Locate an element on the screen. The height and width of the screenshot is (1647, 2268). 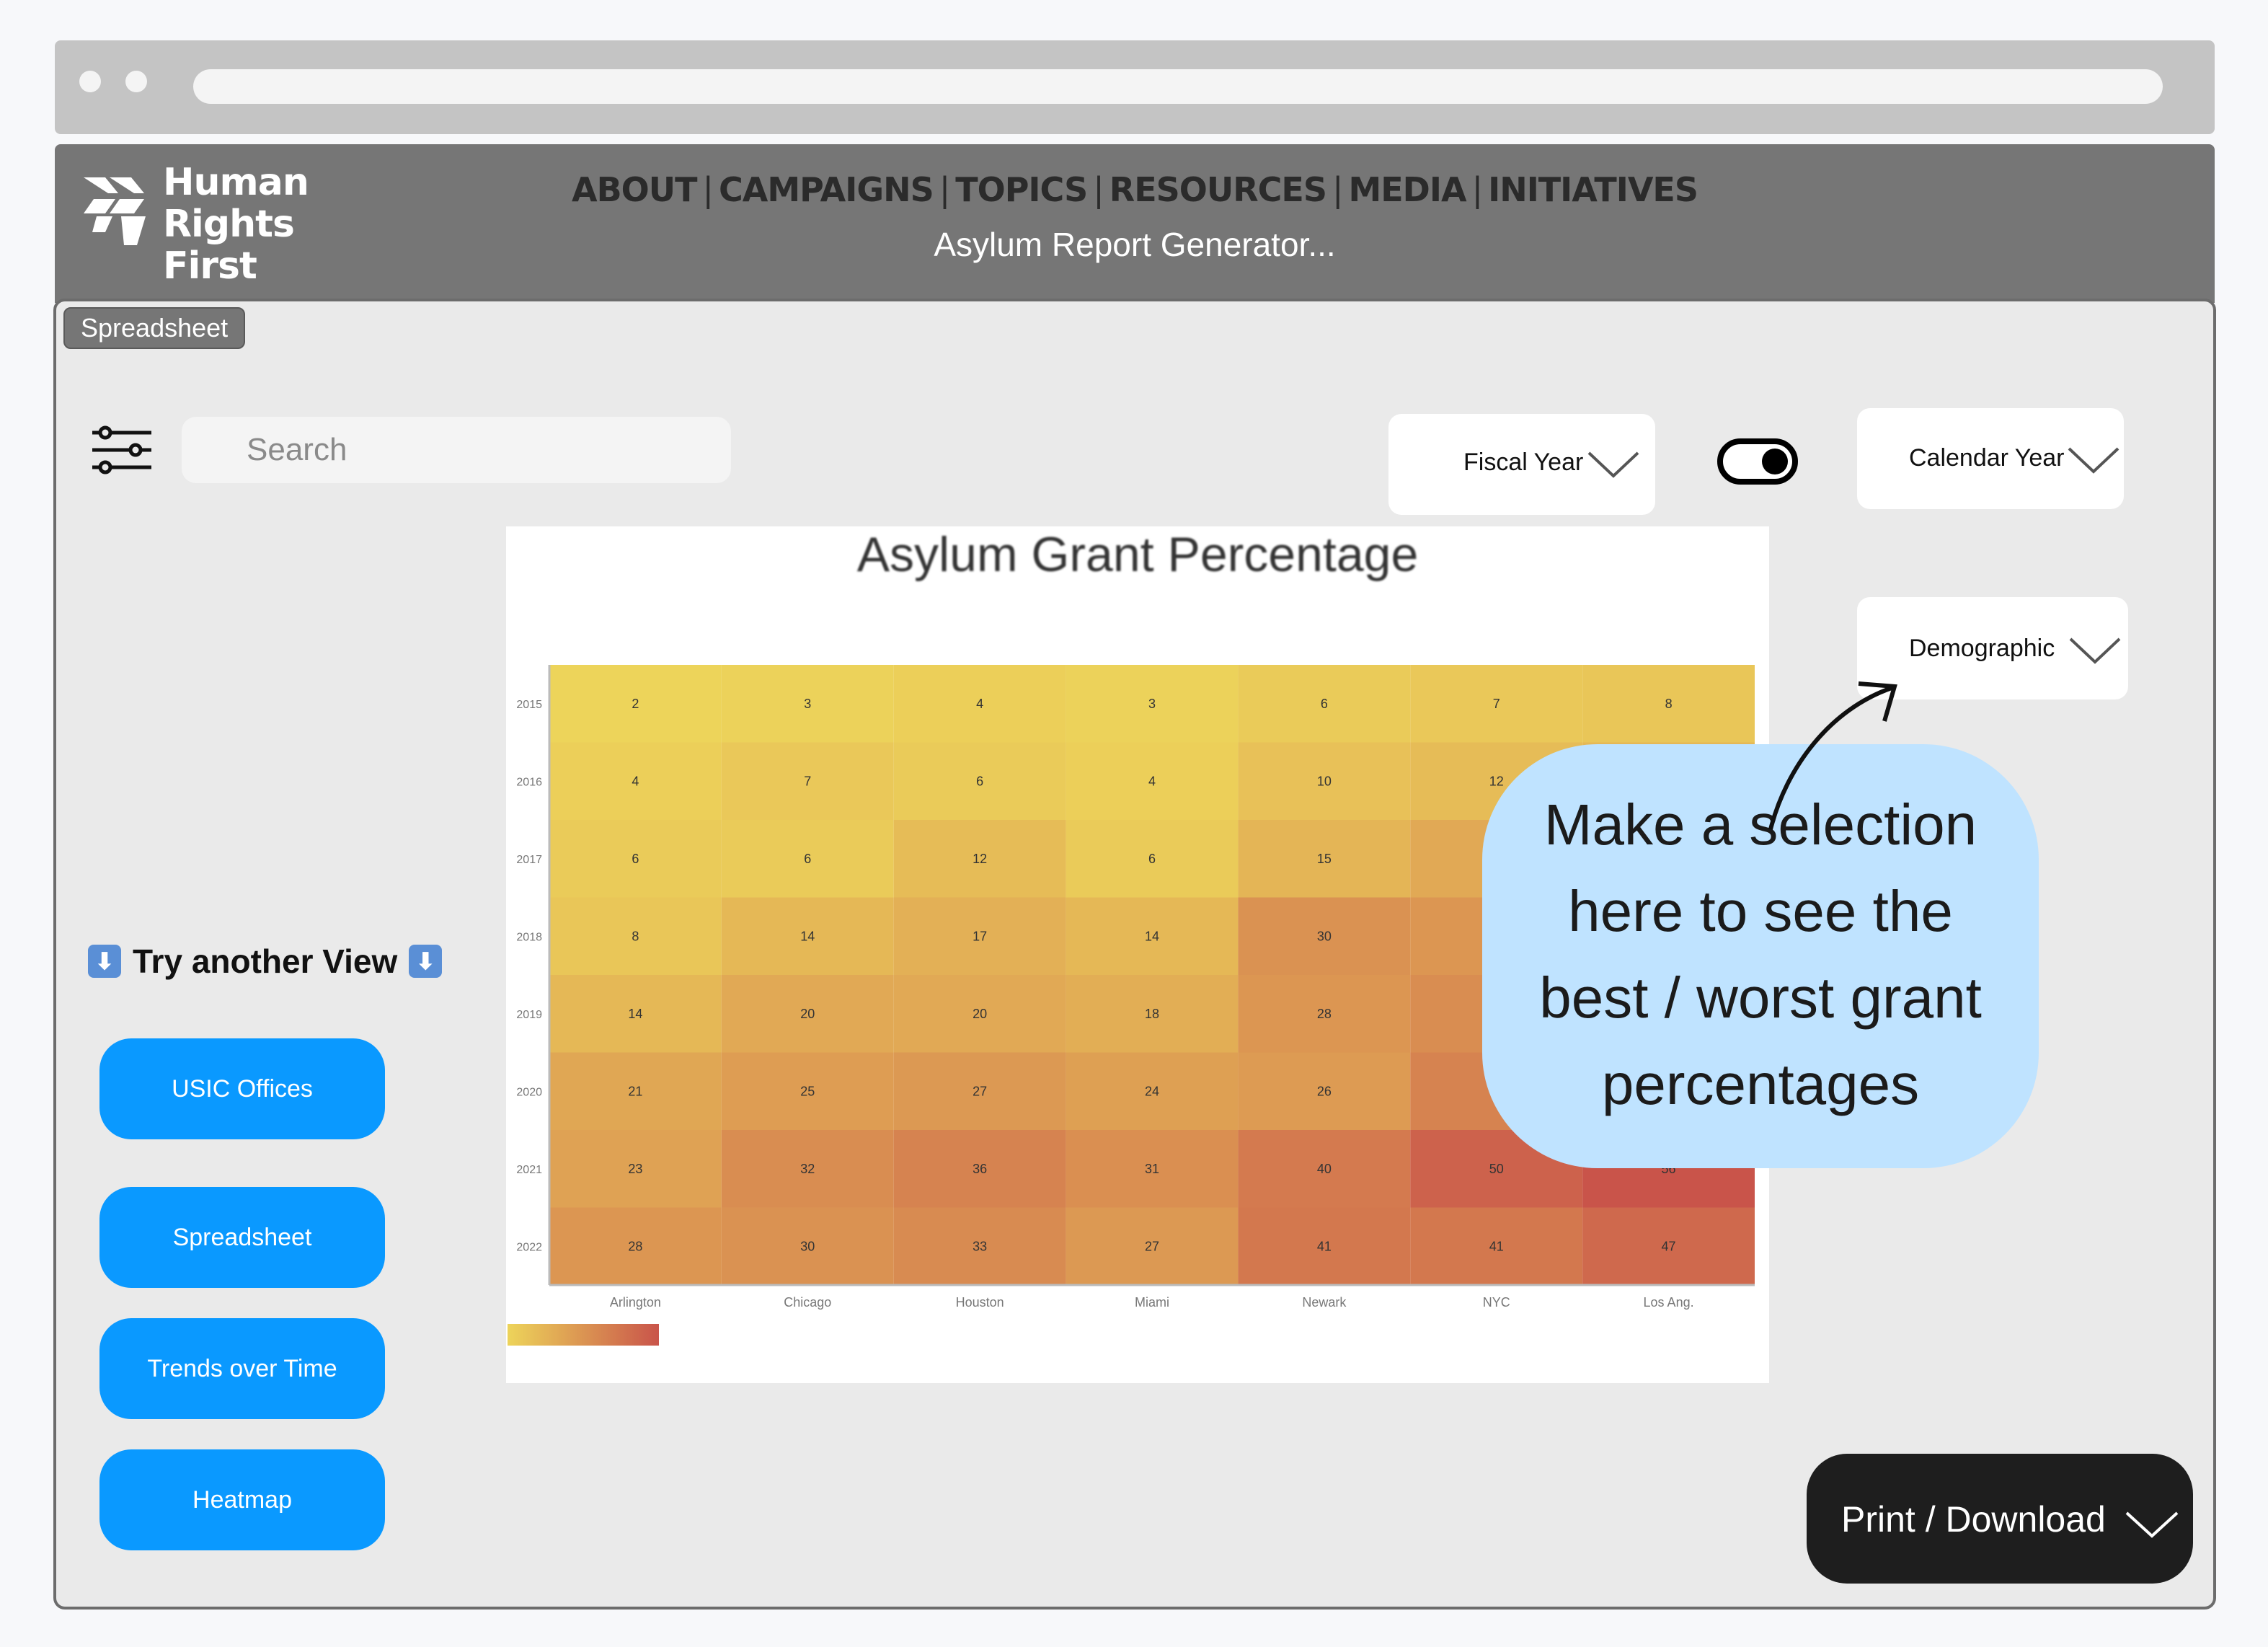
calendar-year-dropdown: Calendar Year is located at coordinates (1990, 458).